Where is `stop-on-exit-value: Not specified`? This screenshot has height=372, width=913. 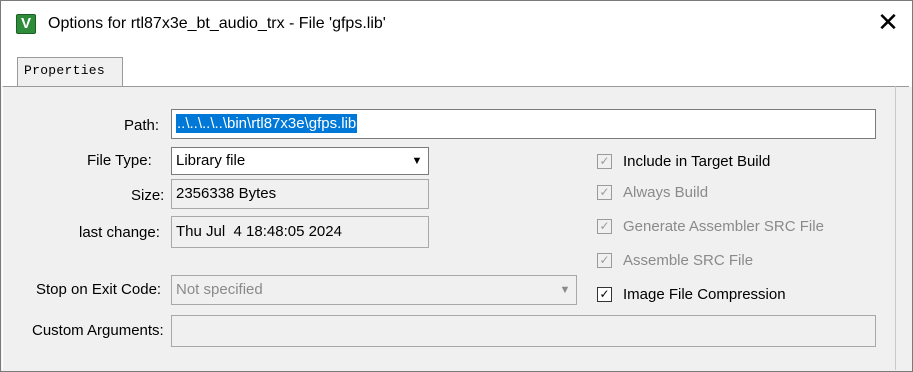 stop-on-exit-value: Not specified is located at coordinates (219, 289).